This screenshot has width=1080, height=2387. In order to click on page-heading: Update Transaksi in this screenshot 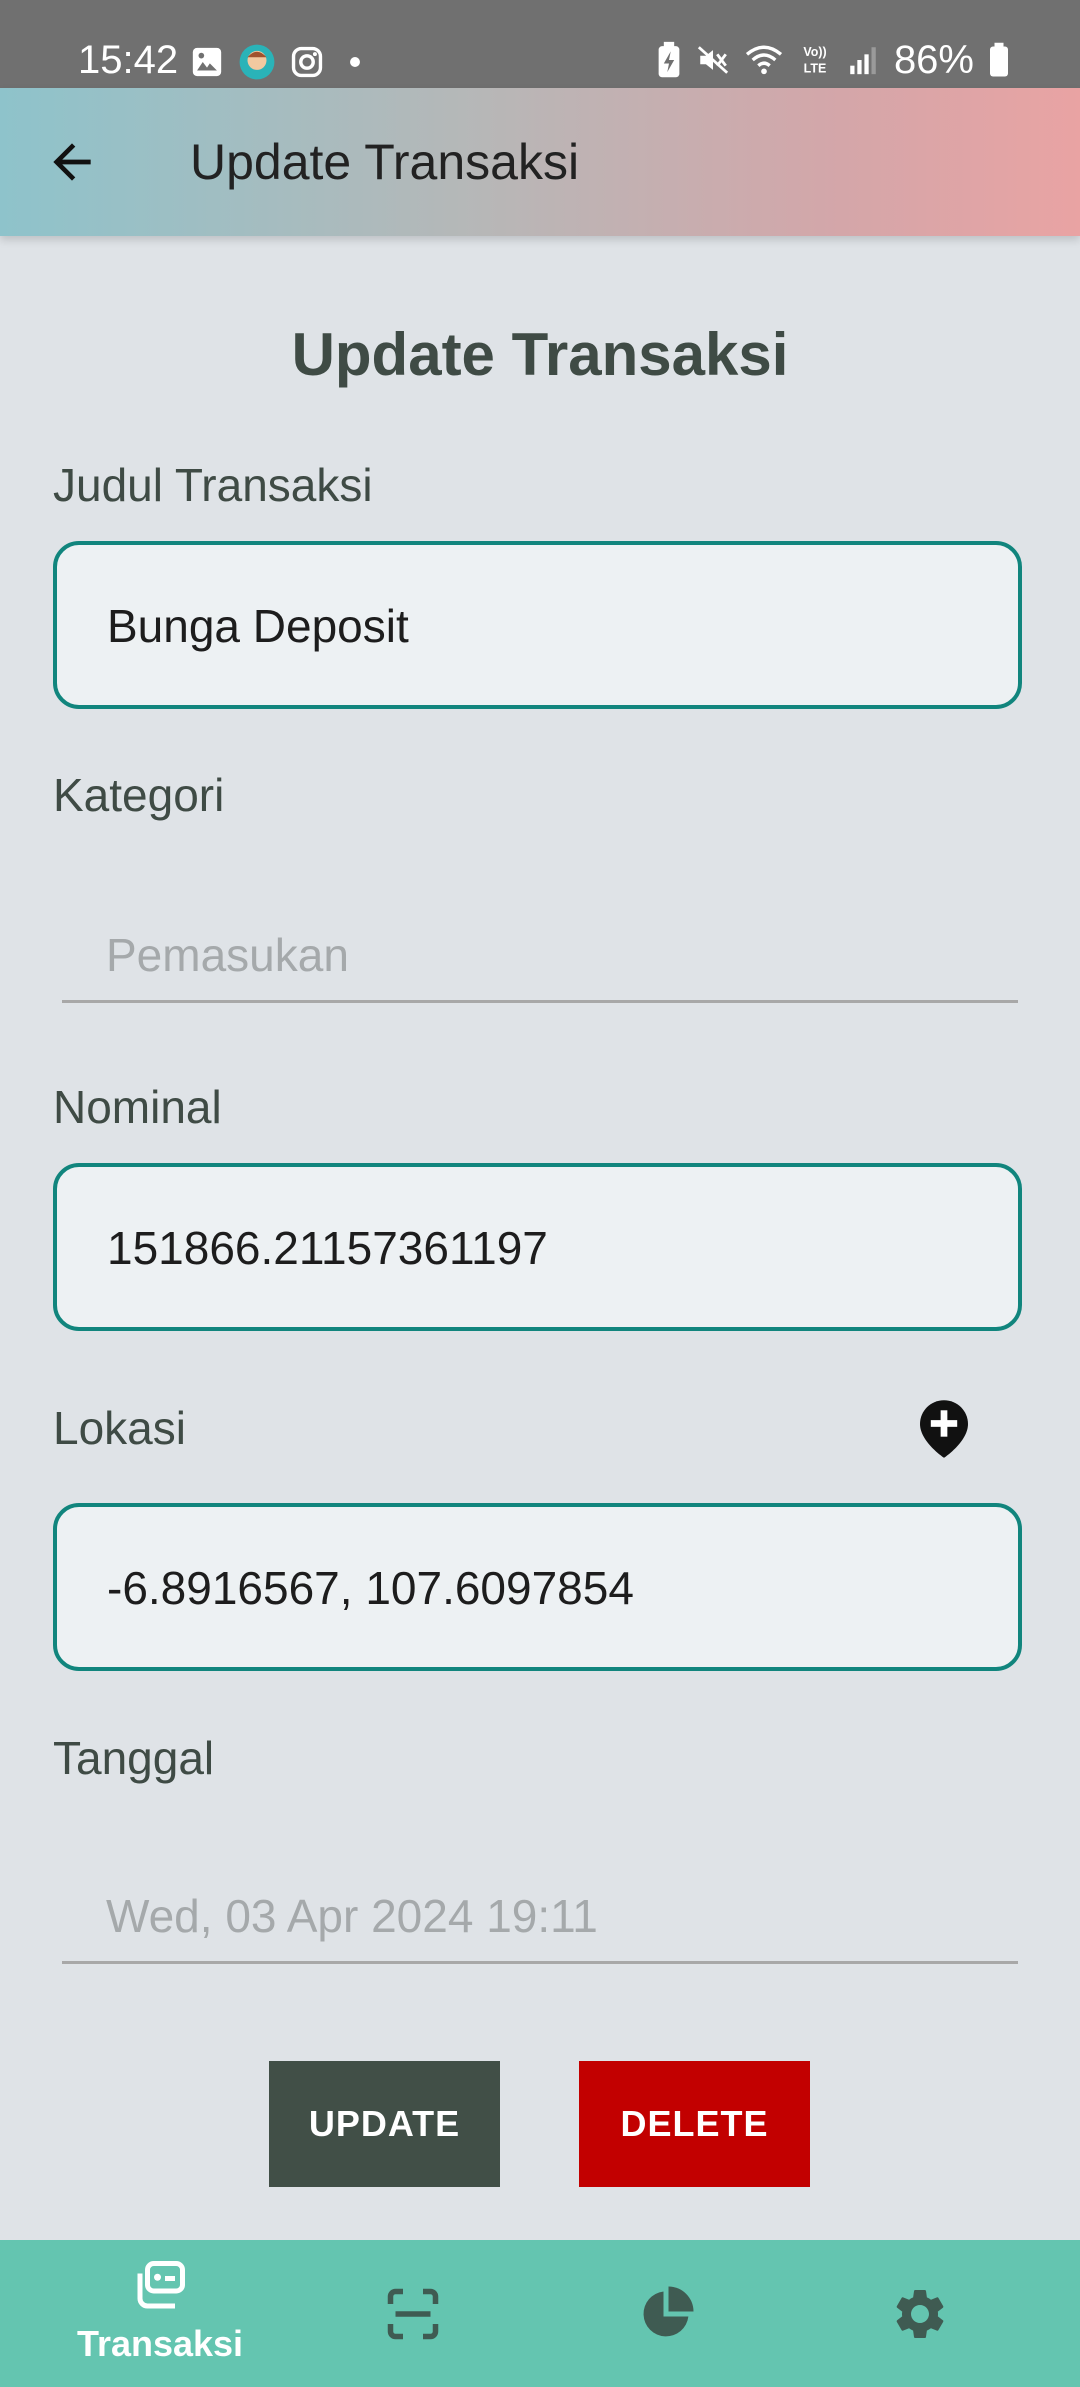, I will do `click(540, 354)`.